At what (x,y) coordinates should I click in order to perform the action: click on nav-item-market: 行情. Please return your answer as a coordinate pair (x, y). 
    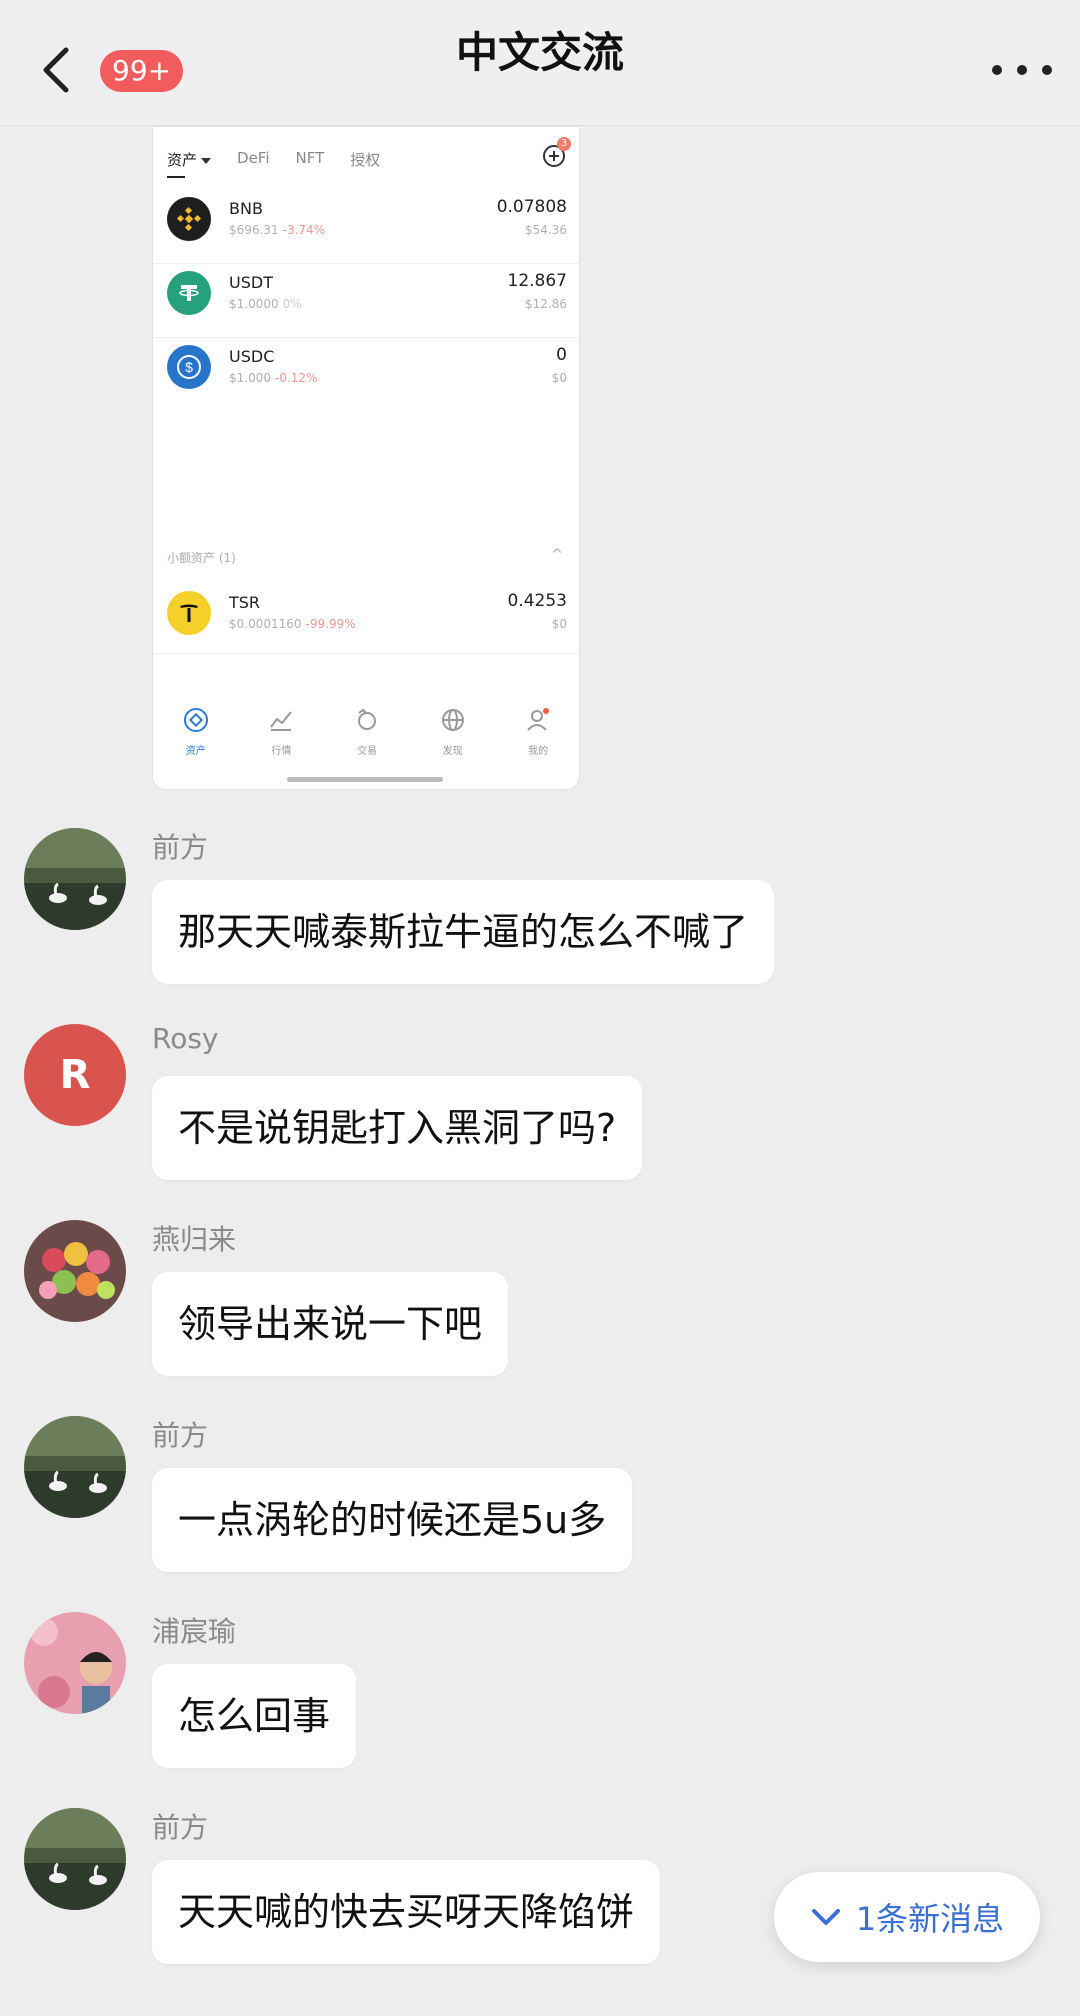
    Looking at the image, I should click on (281, 737).